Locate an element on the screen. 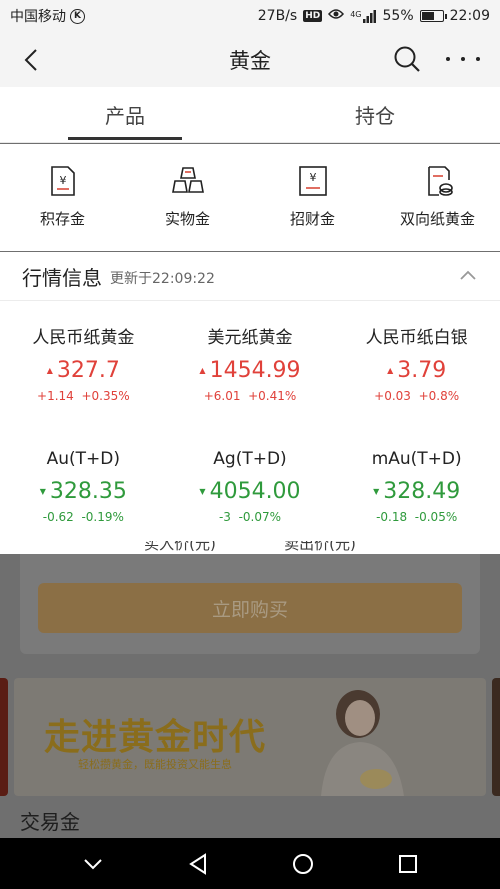  quote-name: Ag(T+D) is located at coordinates (250, 459).